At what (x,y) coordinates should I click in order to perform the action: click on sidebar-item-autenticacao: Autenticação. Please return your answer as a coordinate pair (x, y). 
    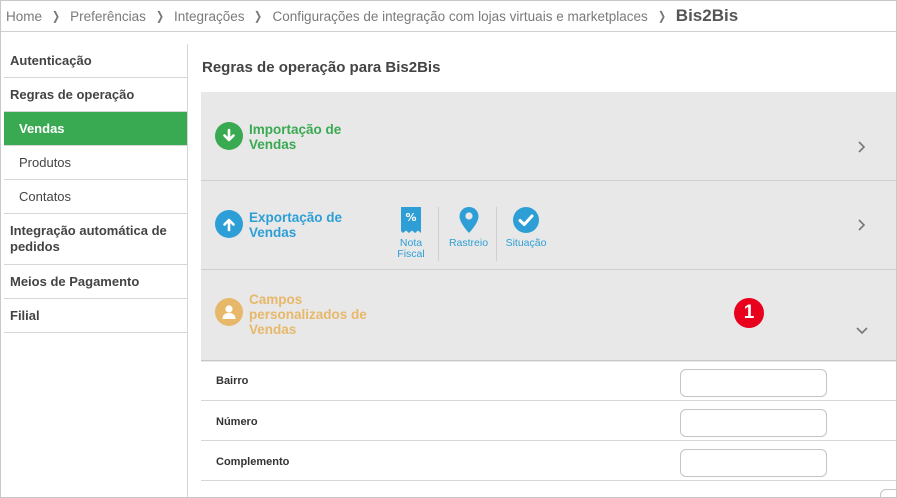
    Looking at the image, I should click on (95, 61).